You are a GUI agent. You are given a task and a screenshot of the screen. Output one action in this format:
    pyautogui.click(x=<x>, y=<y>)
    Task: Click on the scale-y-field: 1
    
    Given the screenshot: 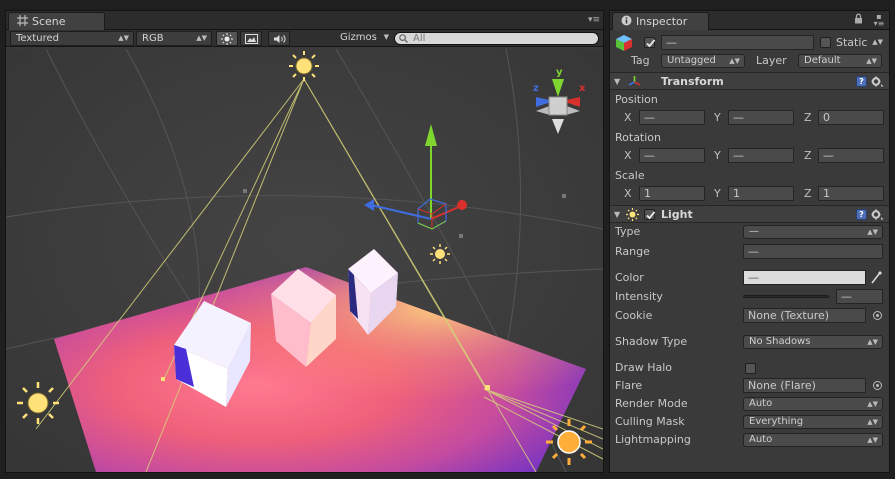 What is the action you would take?
    pyautogui.click(x=761, y=193)
    